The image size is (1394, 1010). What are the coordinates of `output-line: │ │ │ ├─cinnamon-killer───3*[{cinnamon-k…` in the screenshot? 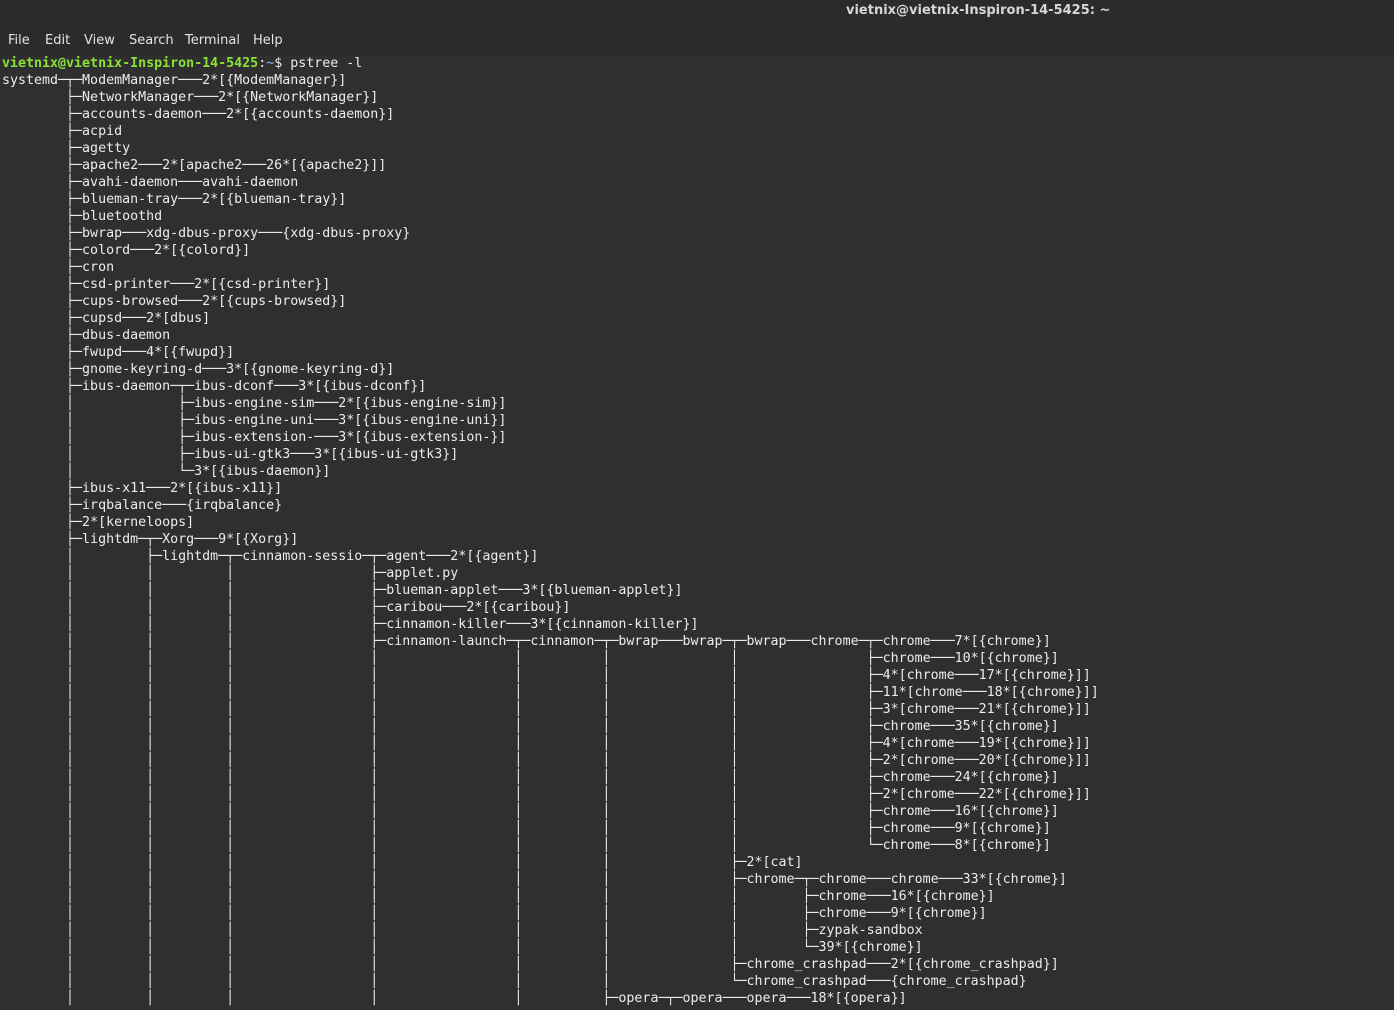 It's located at (350, 624).